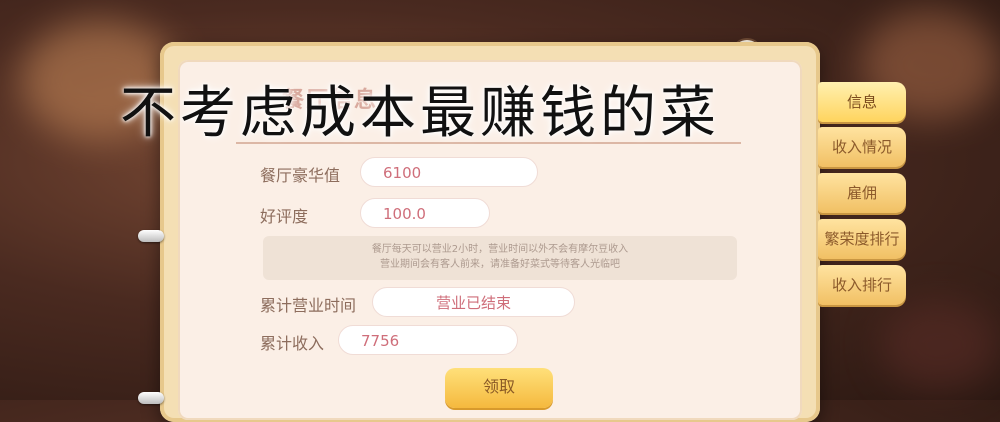  I want to click on tab-info: 信息, so click(862, 102).